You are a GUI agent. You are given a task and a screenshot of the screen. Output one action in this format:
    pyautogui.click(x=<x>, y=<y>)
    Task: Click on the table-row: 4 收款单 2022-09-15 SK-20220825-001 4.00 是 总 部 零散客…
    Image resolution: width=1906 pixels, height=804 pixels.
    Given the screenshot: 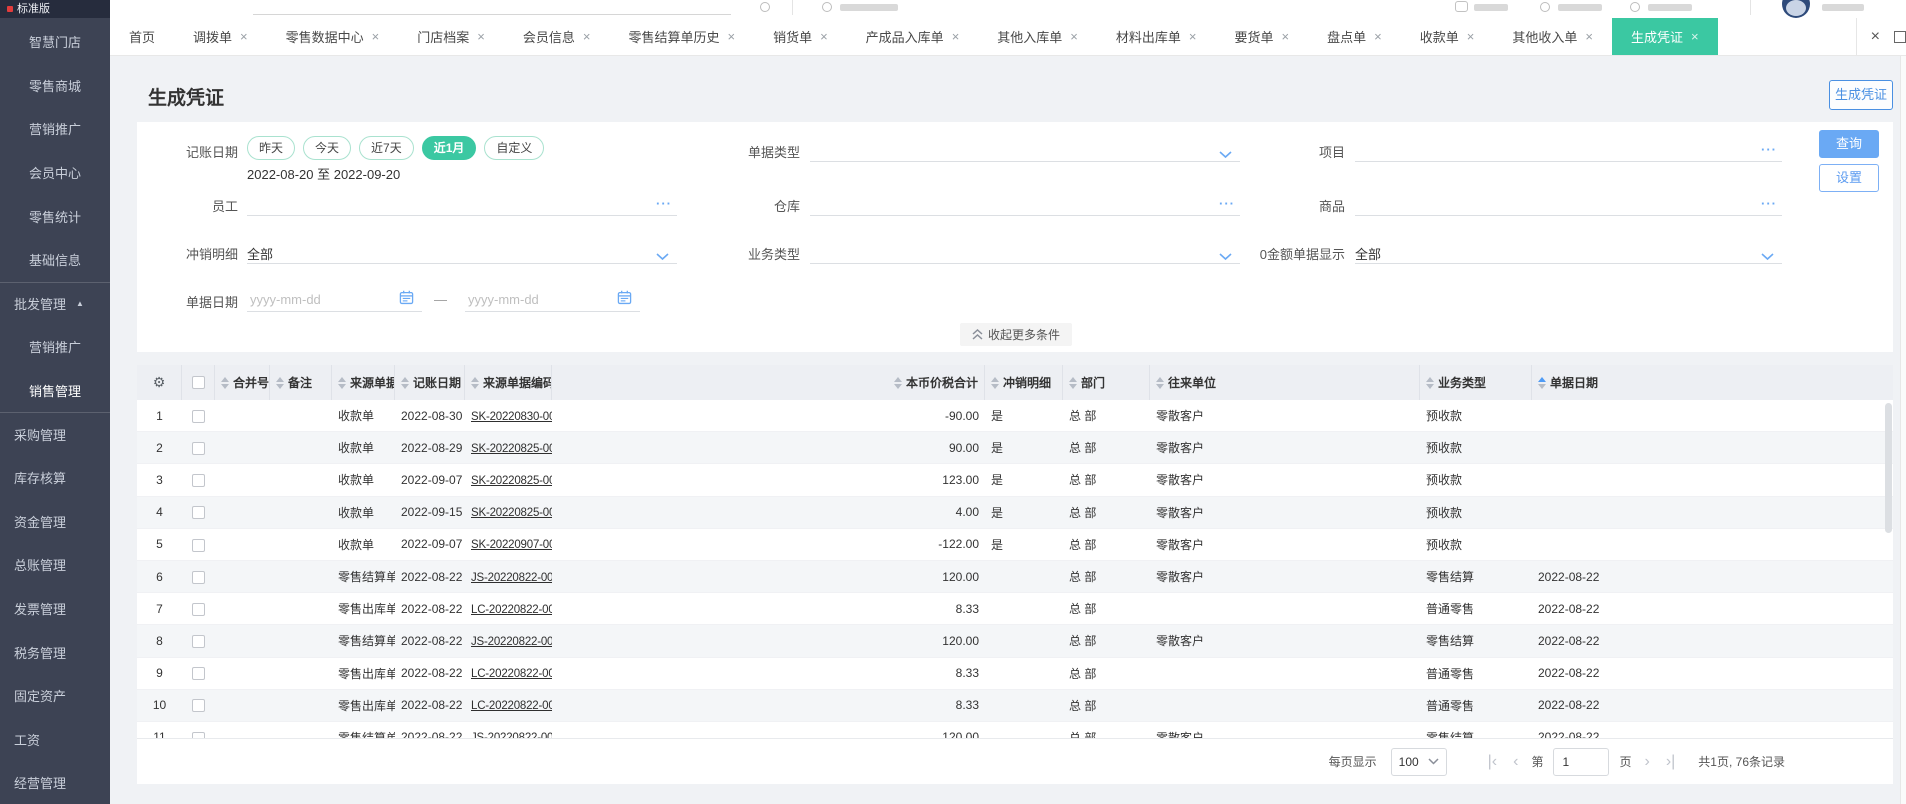 What is the action you would take?
    pyautogui.click(x=1015, y=512)
    